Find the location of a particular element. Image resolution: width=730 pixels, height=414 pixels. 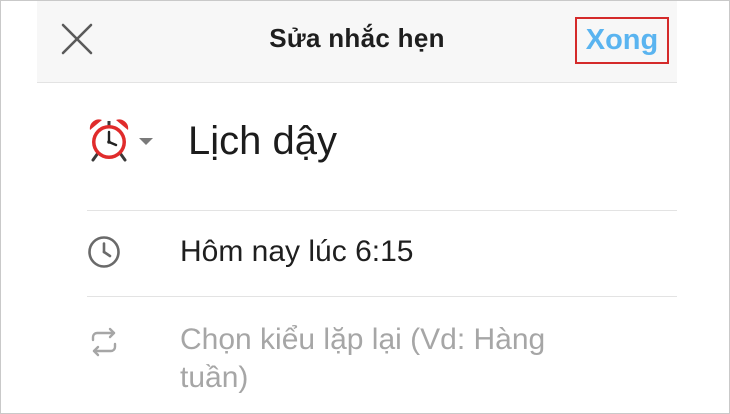

done-button: Xong is located at coordinates (622, 40).